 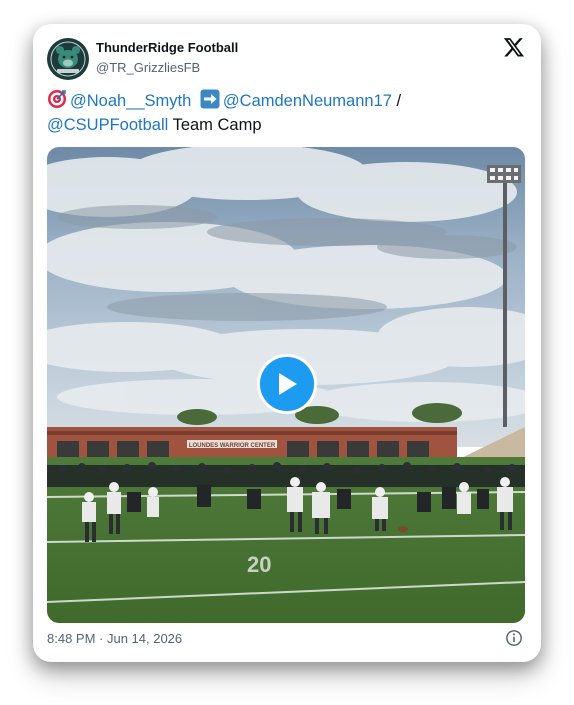 I want to click on field-yard-number: 20, so click(x=259, y=564).